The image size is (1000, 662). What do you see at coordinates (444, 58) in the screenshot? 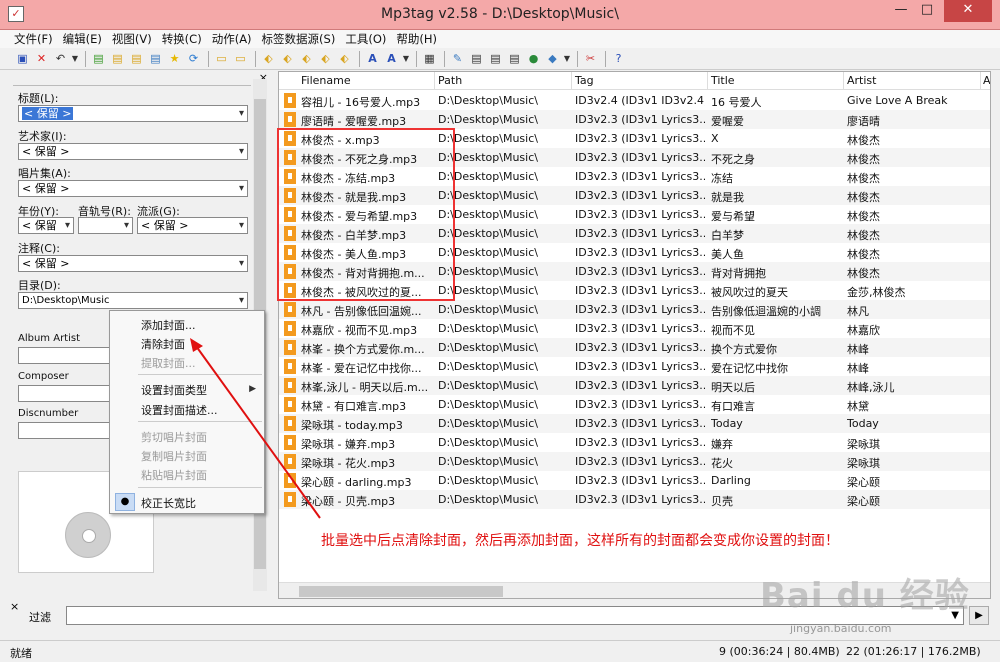
I see `toolbar-separator` at bounding box center [444, 58].